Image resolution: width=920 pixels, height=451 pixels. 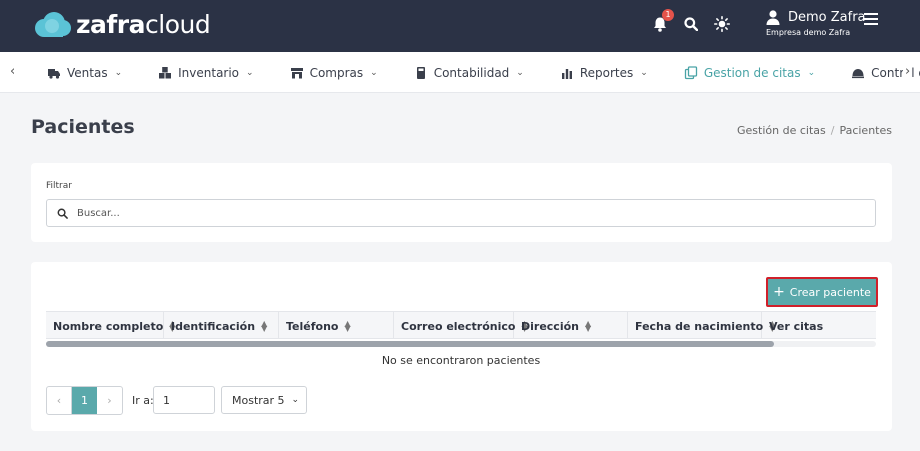 I want to click on goto-page-label: Ir a:, so click(x=143, y=400).